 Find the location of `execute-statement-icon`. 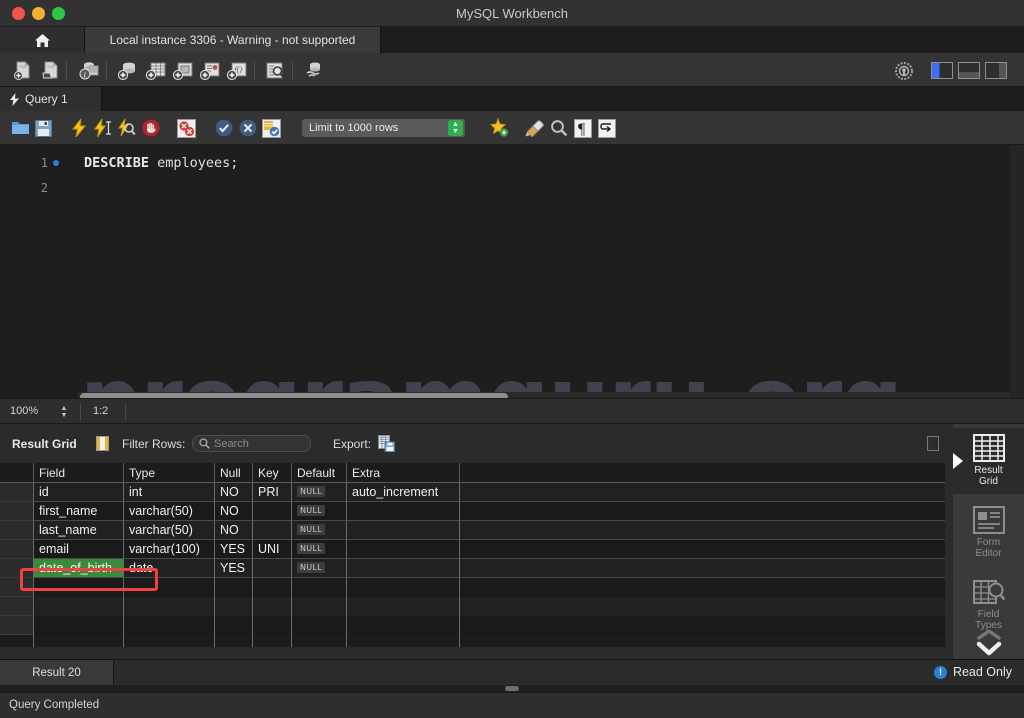

execute-statement-icon is located at coordinates (79, 128).